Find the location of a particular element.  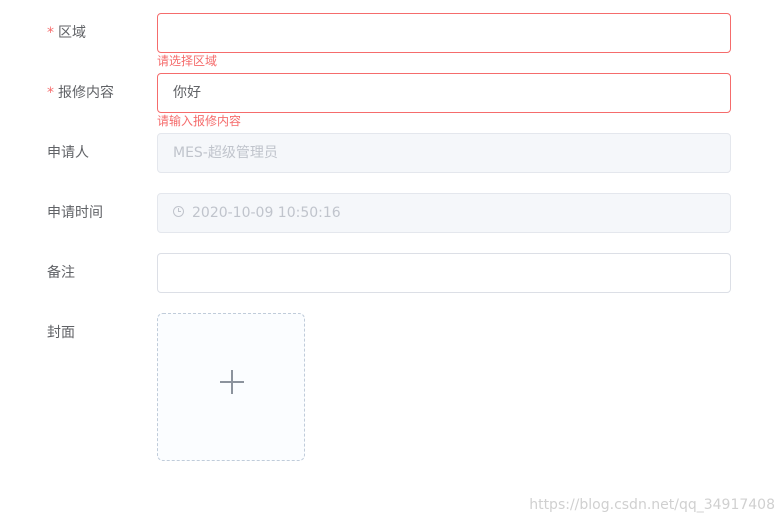

applicant-input: MES-超级管理员 is located at coordinates (444, 153).